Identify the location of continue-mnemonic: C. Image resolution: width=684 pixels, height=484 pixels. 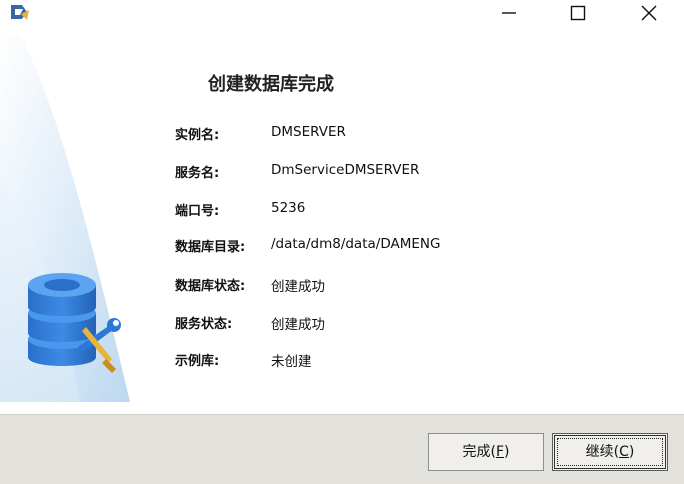
(624, 452).